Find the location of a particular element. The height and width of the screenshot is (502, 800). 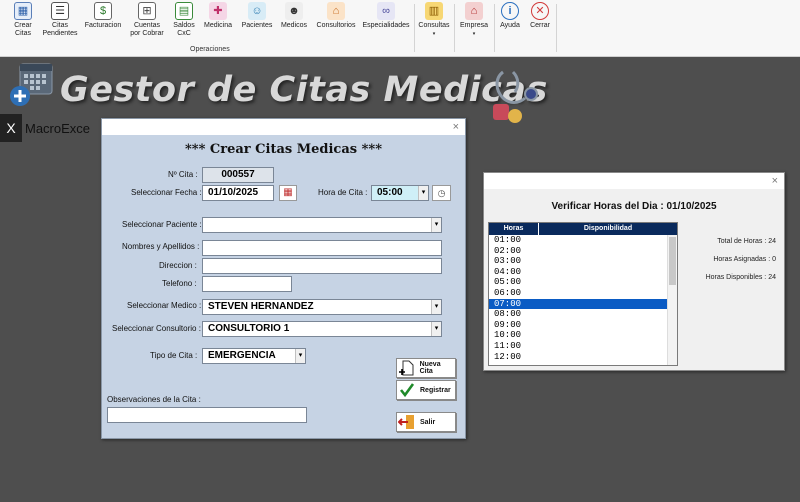

consultorio-value: CONSULTORIO 1 is located at coordinates (249, 328).